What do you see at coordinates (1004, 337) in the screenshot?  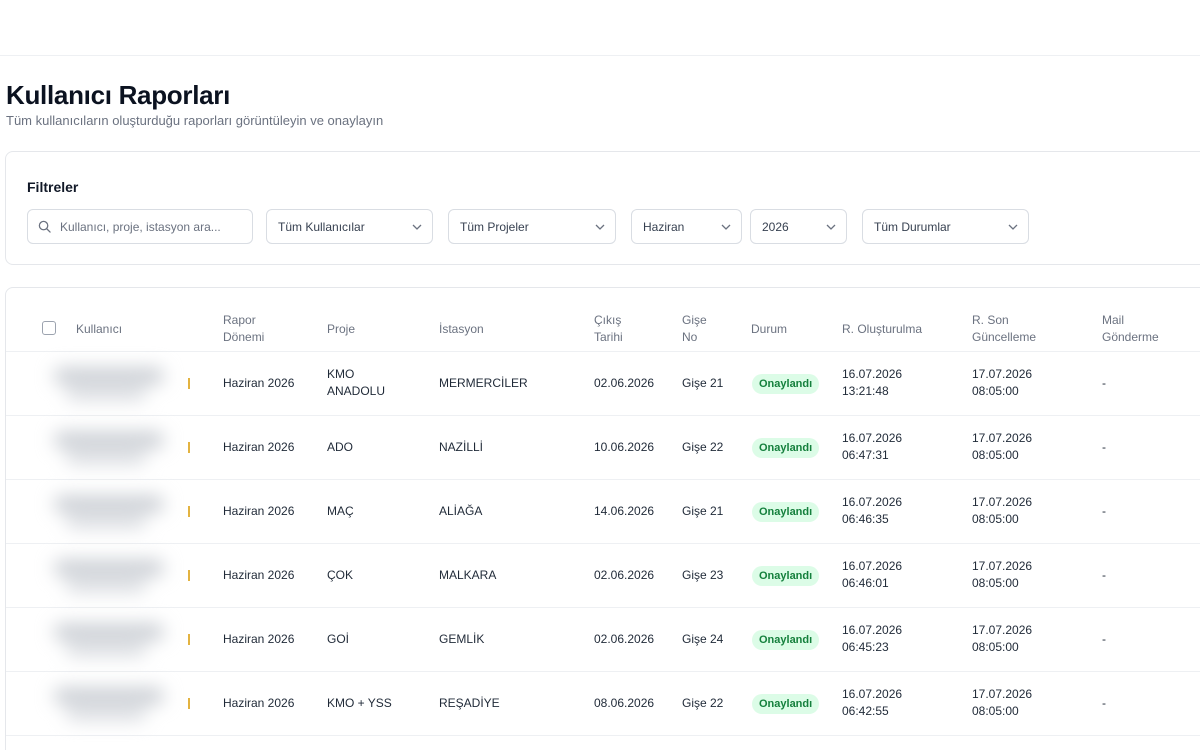 I see `column-header-updated-line2: Güncelleme` at bounding box center [1004, 337].